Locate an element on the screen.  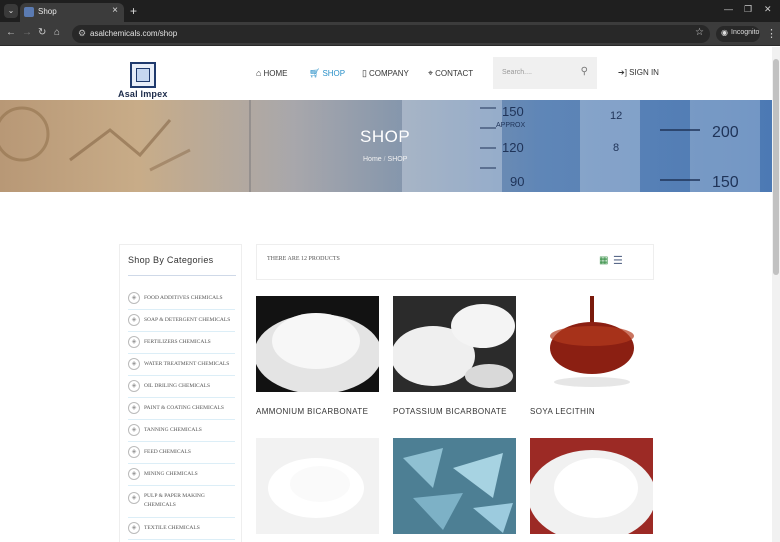
category-item-food-additives: ◈ FOOD ADDITIVES CHEMICALS is located at coordinates (181, 299).